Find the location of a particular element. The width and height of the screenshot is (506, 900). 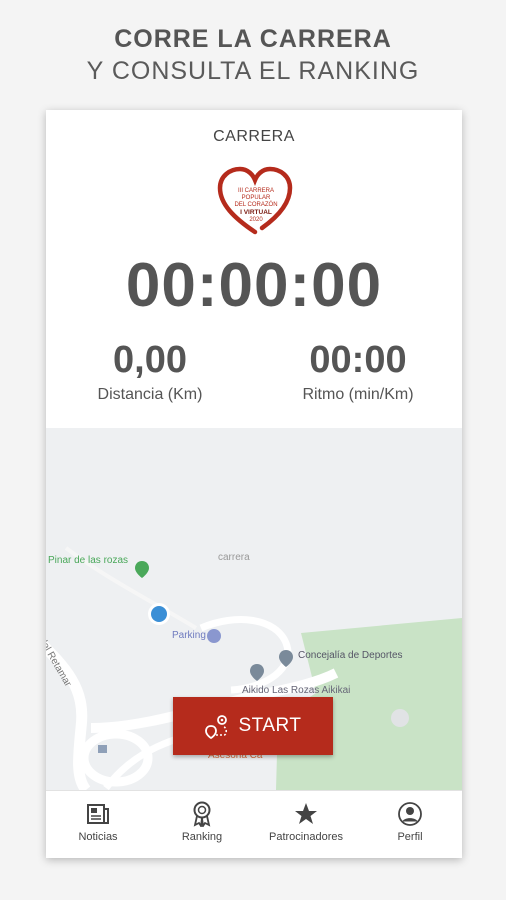

distance-label: Distancia (Km) is located at coordinates (150, 394).